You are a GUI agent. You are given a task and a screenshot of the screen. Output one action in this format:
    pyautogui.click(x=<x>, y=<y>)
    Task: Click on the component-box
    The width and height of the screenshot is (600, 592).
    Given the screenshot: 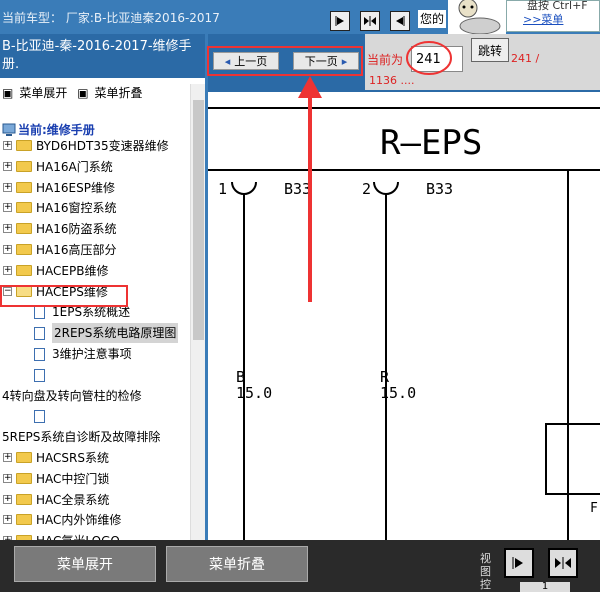 What is the action you would take?
    pyautogui.click(x=572, y=459)
    